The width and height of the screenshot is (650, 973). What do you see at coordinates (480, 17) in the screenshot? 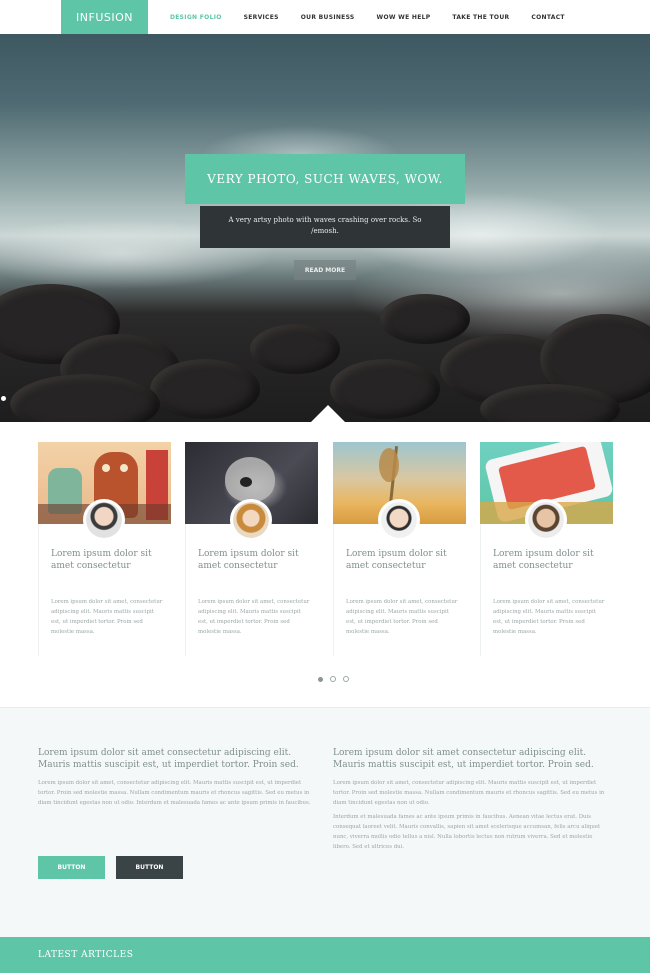
I see `nav-item-take-the-tour: TAKE THE TOUR` at bounding box center [480, 17].